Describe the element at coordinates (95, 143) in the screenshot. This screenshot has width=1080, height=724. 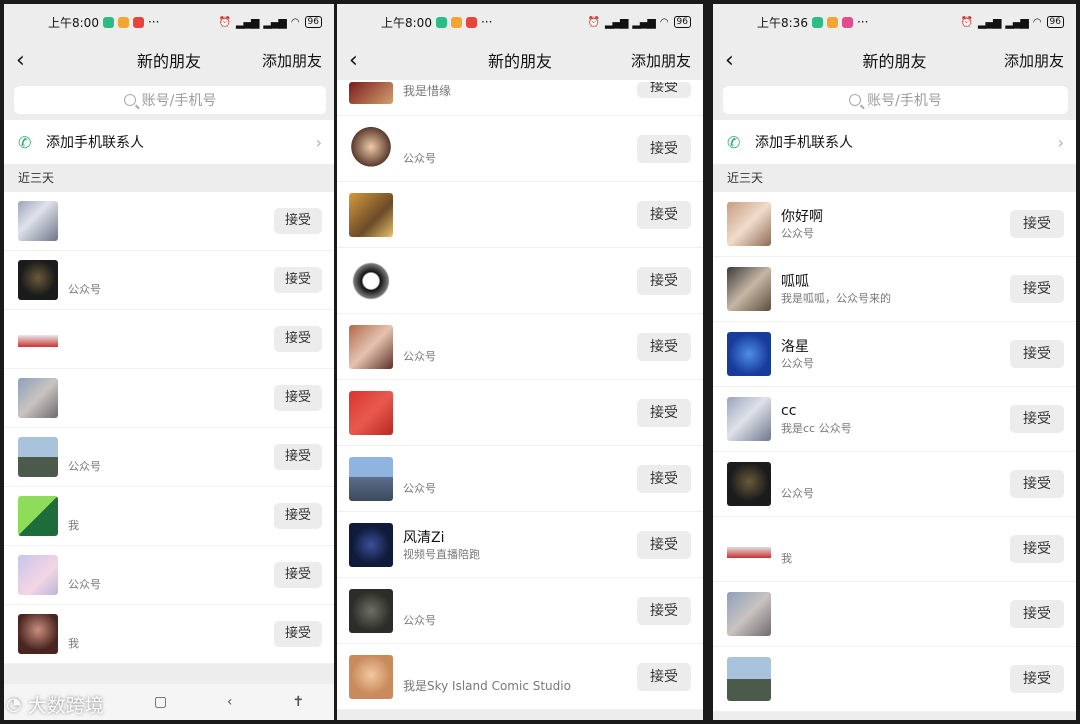
I see `add-phone-contacts-label: 添加手机联系人` at that location.